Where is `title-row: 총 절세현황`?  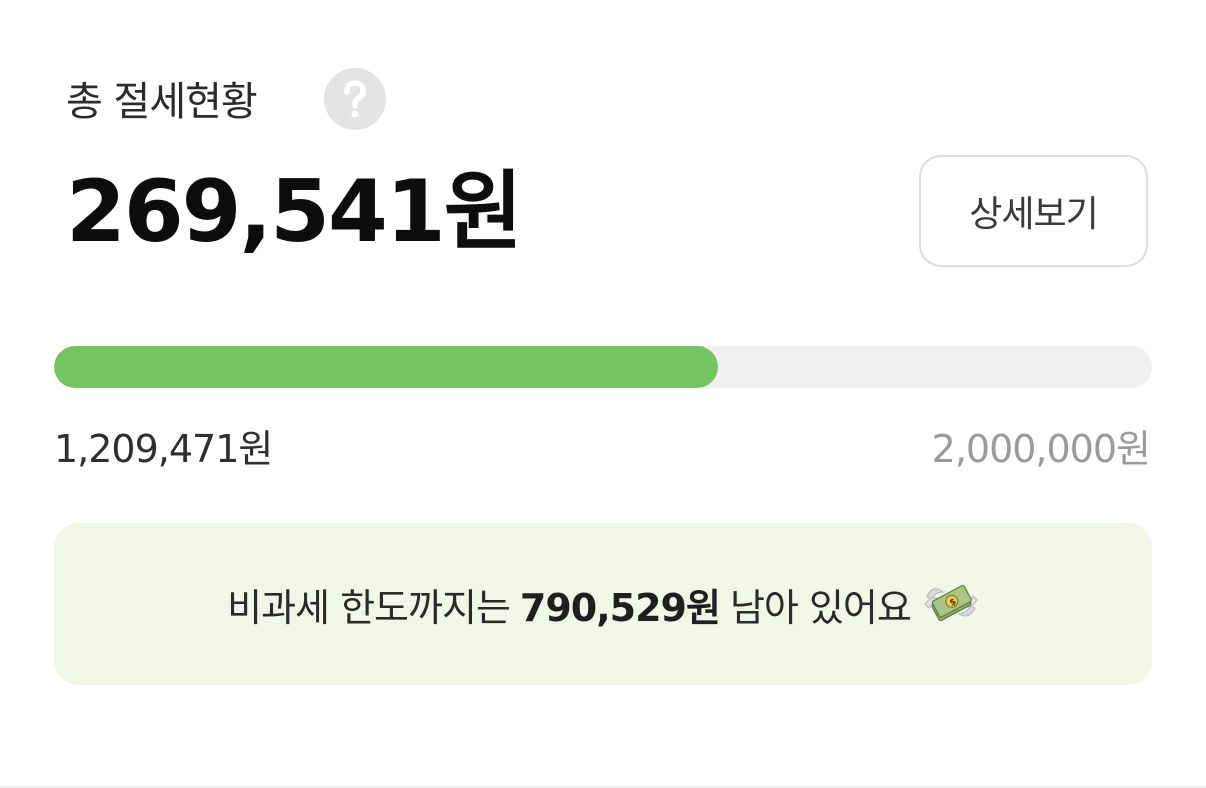 title-row: 총 절세현황 is located at coordinates (162, 98).